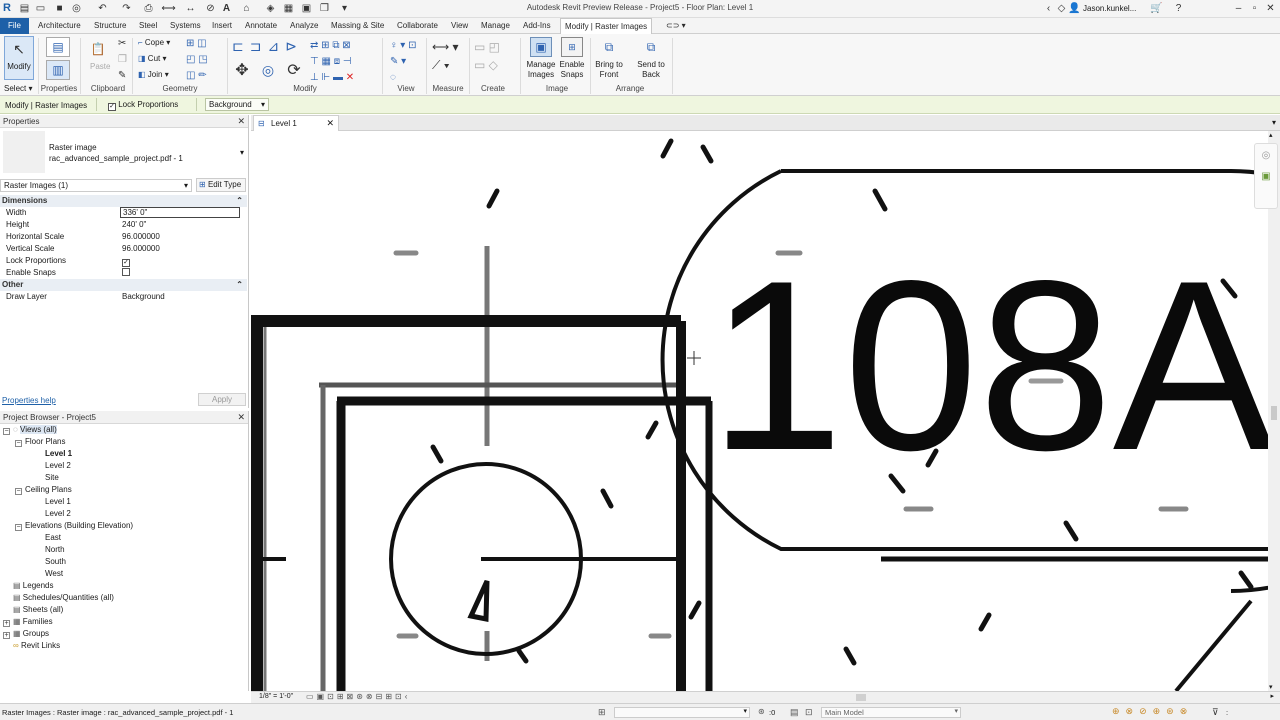 The image size is (1280, 720). I want to click on properties-help-link: Properties help, so click(29, 400).